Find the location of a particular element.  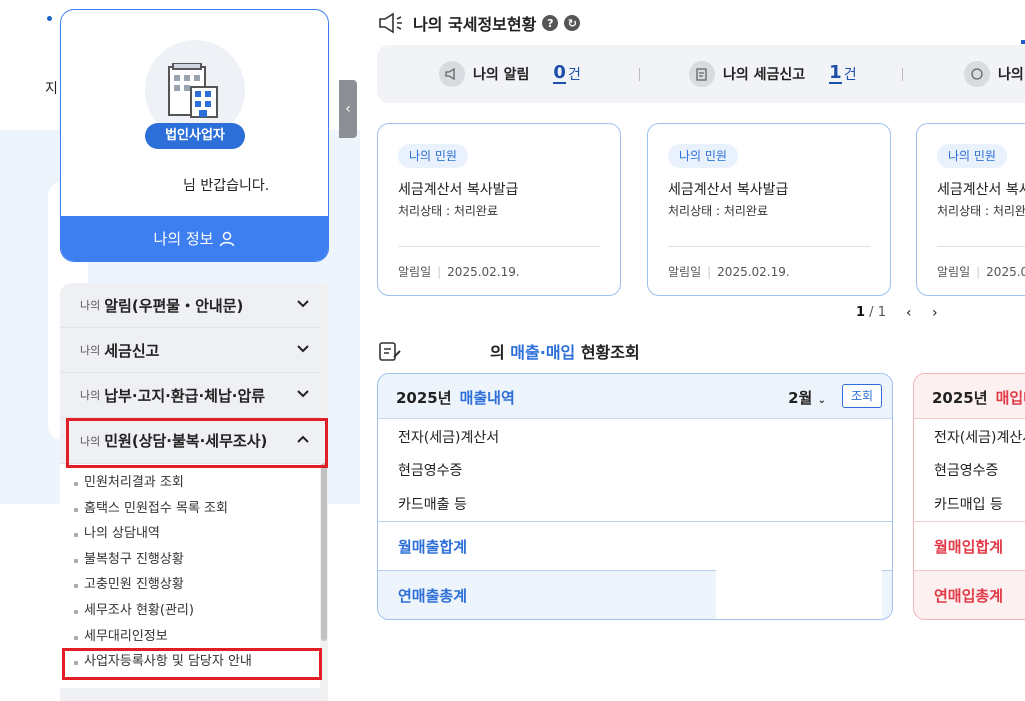

highlight-box-civil-complaint is located at coordinates (197, 443).